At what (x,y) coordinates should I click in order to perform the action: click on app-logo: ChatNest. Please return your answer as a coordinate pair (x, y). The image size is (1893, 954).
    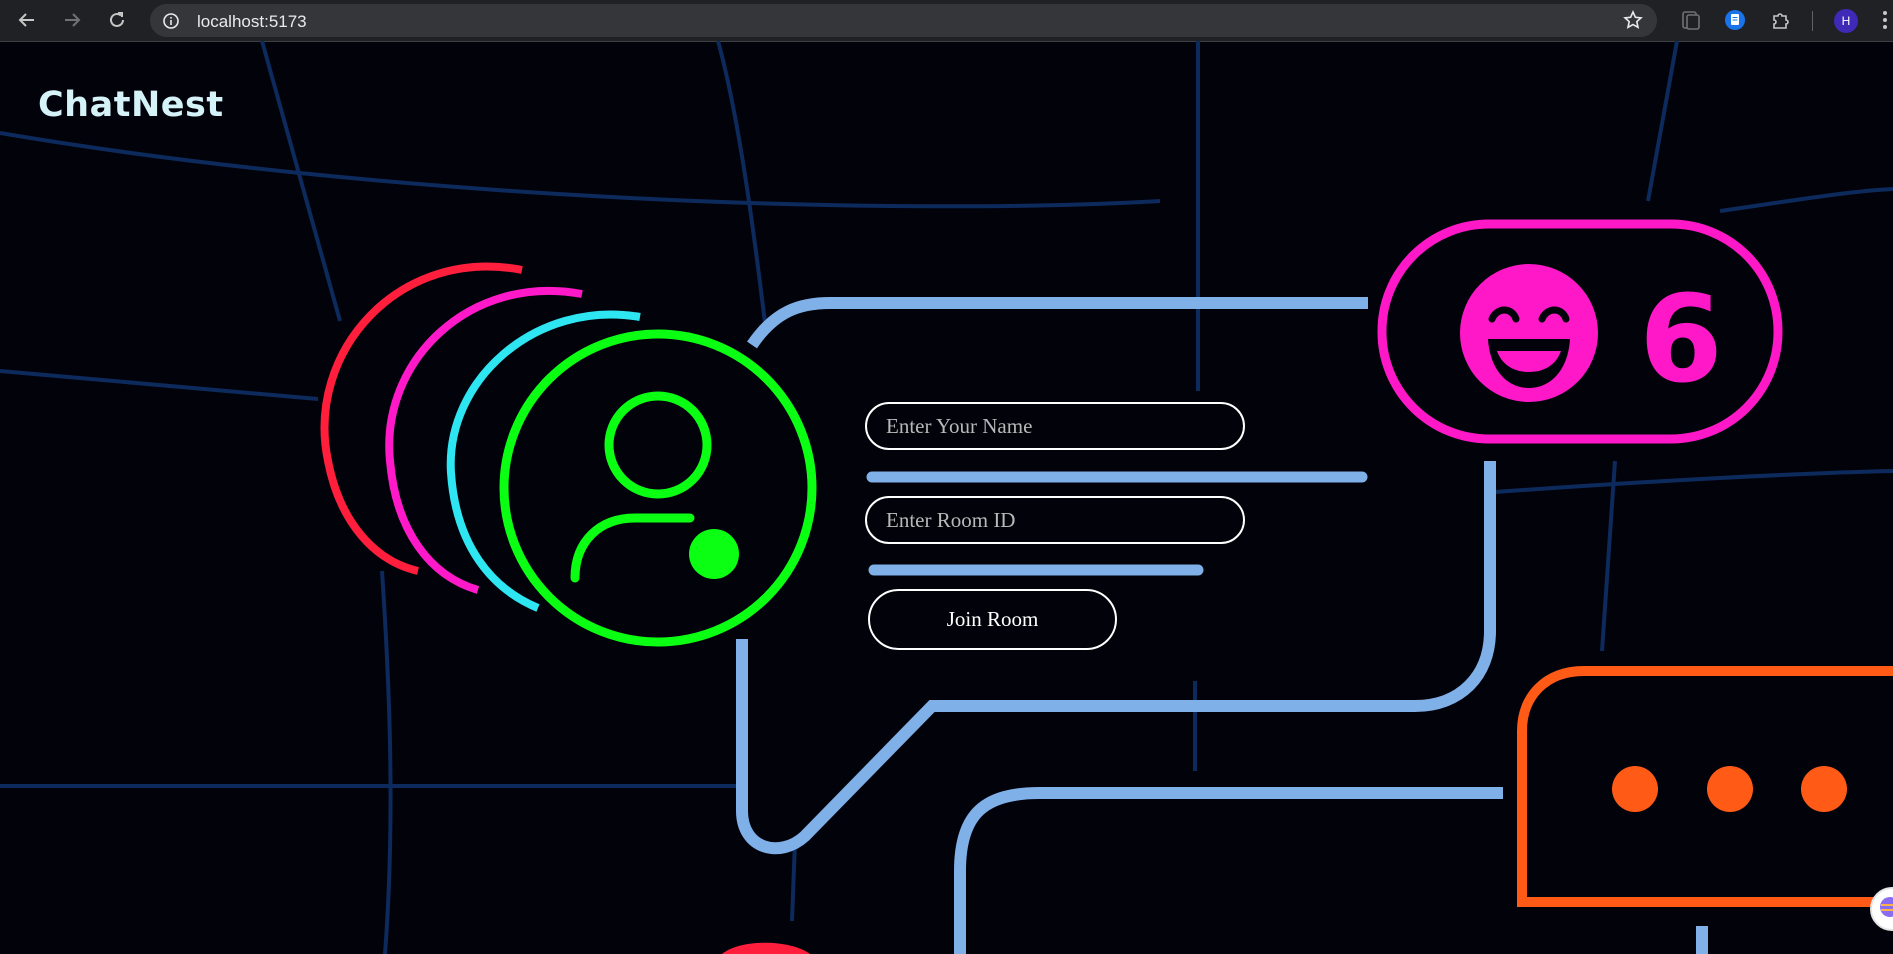
    Looking at the image, I should click on (131, 105).